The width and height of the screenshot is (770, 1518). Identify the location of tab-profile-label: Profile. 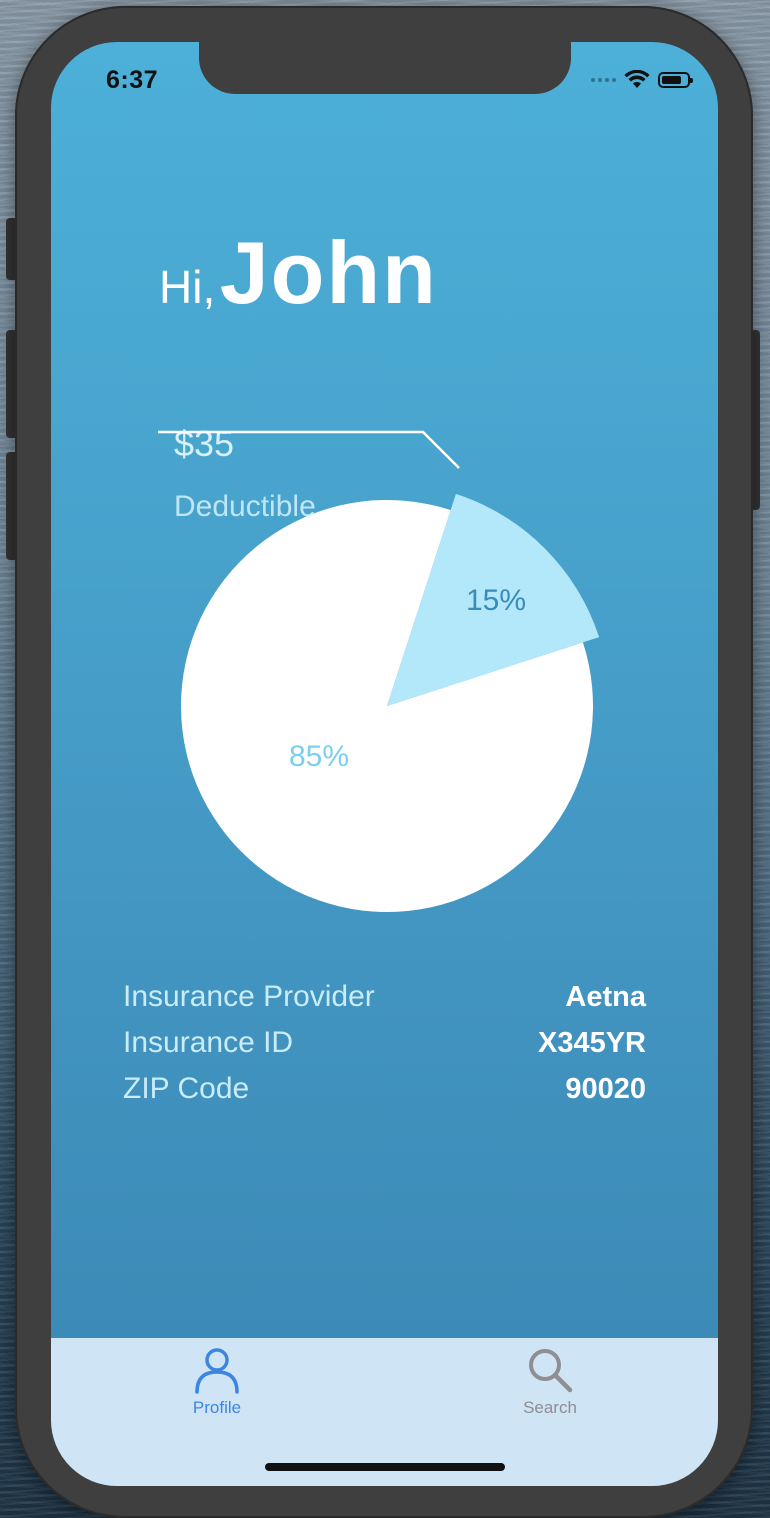
(217, 1407).